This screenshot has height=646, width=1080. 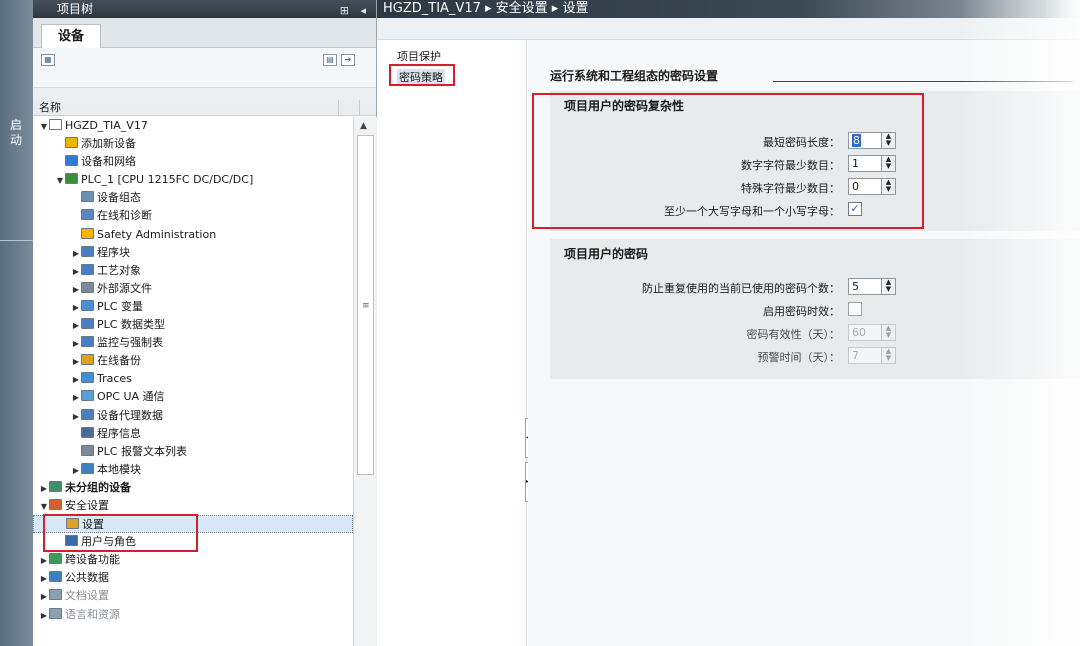 I want to click on validity-stepper: 60 ▲ ▼, so click(x=872, y=332).